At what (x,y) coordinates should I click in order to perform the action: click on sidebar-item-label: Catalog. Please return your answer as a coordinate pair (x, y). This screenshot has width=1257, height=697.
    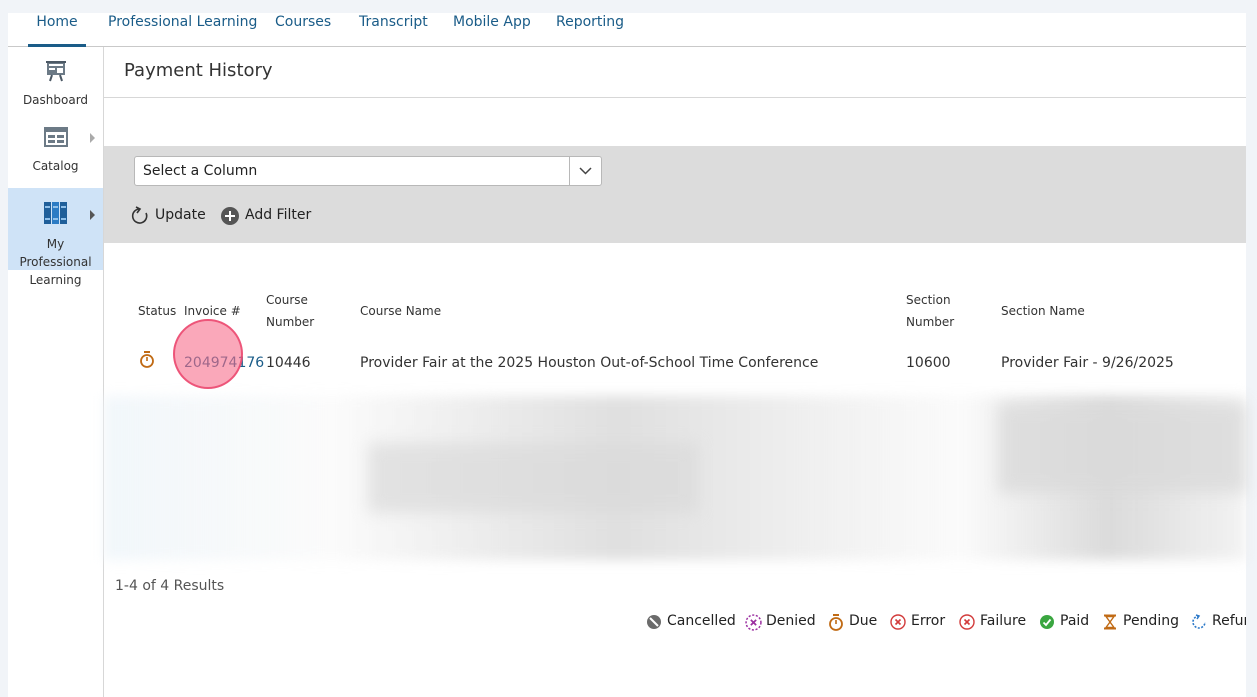
    Looking at the image, I should click on (55, 166).